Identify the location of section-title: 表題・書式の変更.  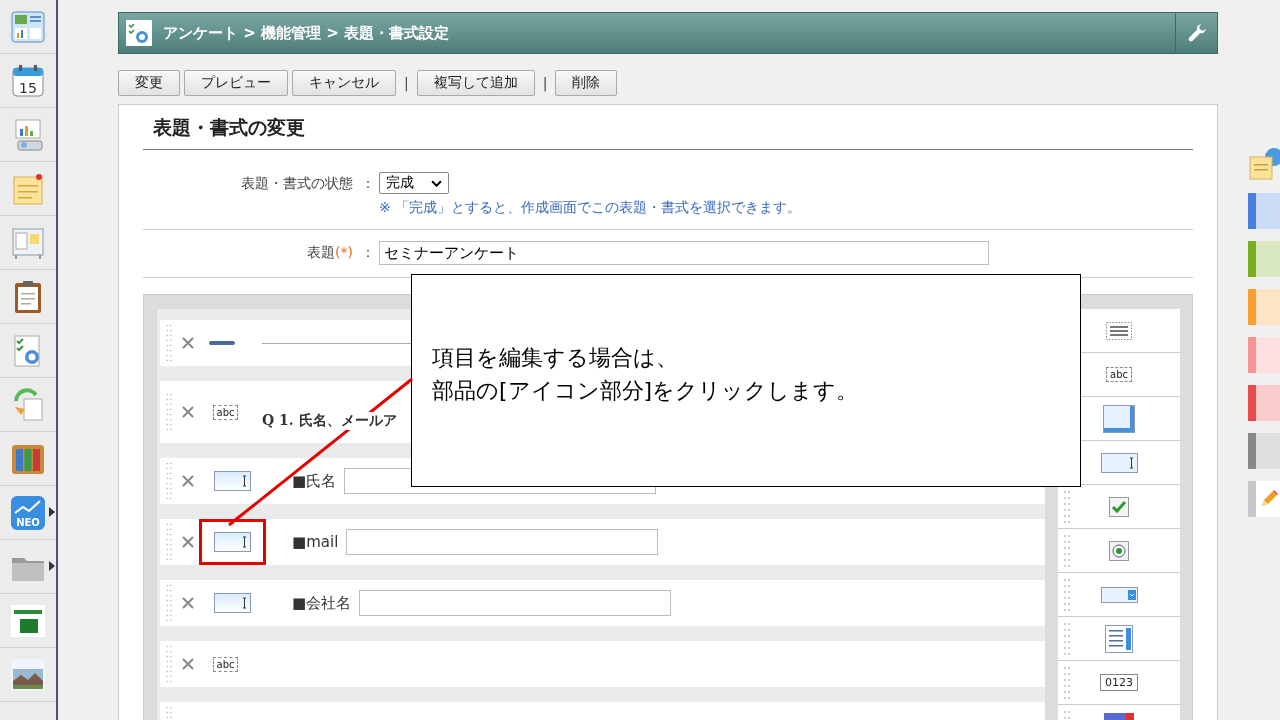
(668, 132).